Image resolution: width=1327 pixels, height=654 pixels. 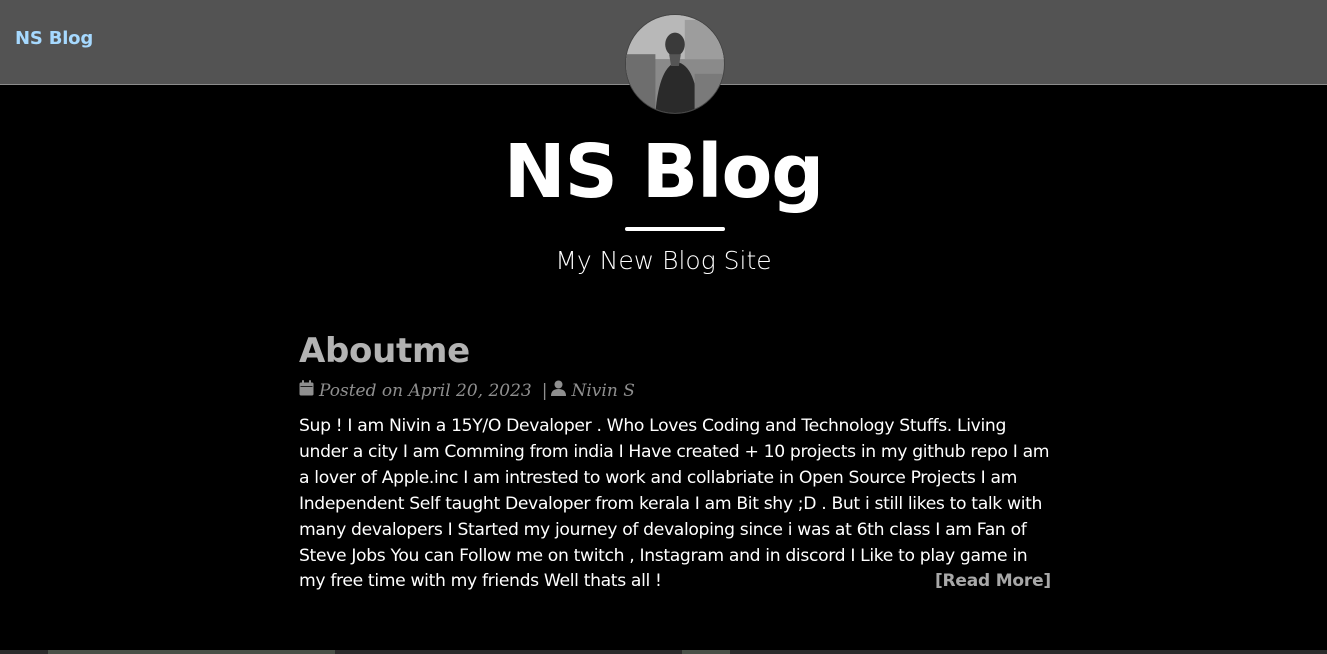 I want to click on post-author: Nivin S, so click(x=603, y=391).